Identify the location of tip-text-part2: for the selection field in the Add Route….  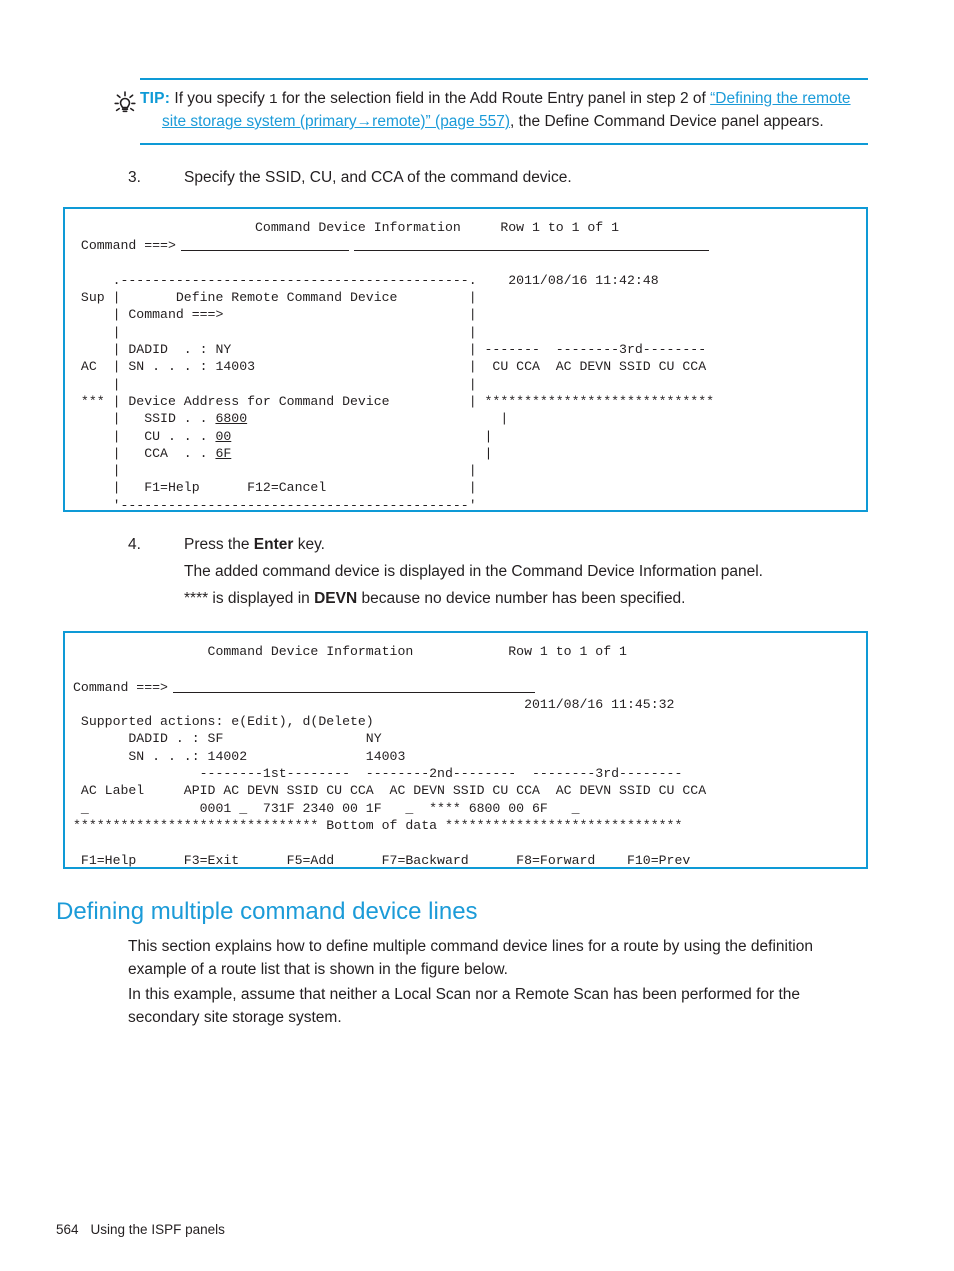
(494, 98).